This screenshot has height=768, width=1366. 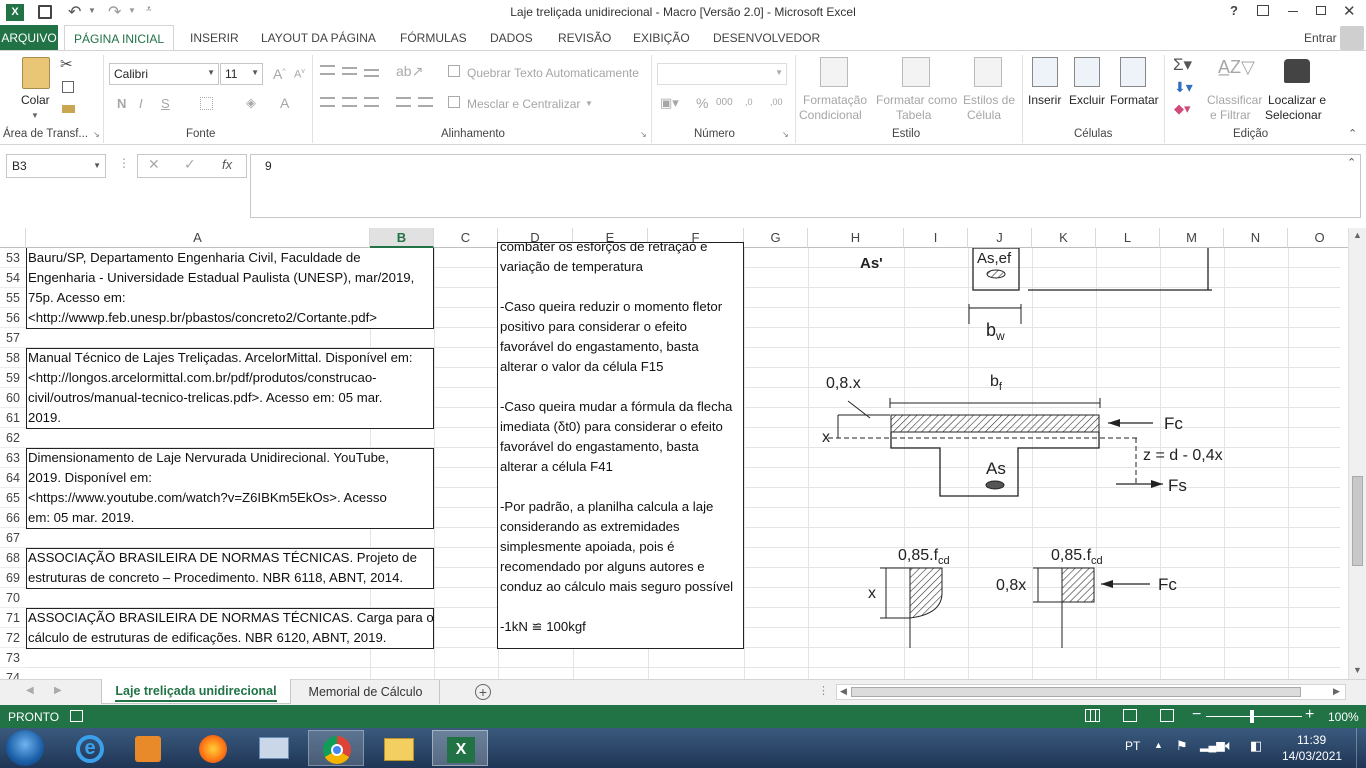 I want to click on cell-a: em: 05 mar. 2019., so click(x=81, y=518).